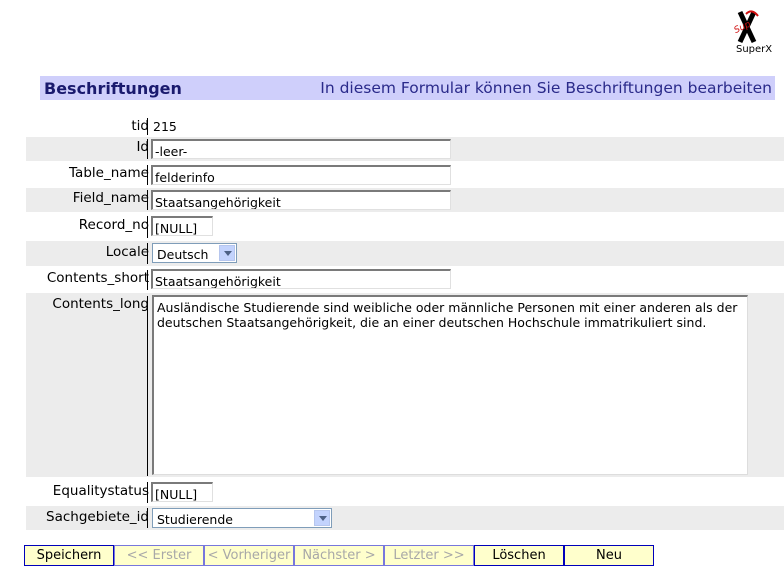  I want to click on row-contents-short: Contents_short Staatsangehörigkeit, so click(405, 279).